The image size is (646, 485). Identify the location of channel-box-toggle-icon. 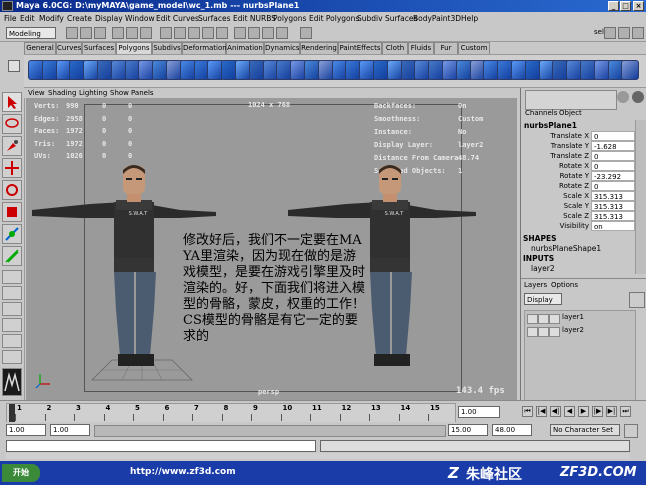
(623, 97).